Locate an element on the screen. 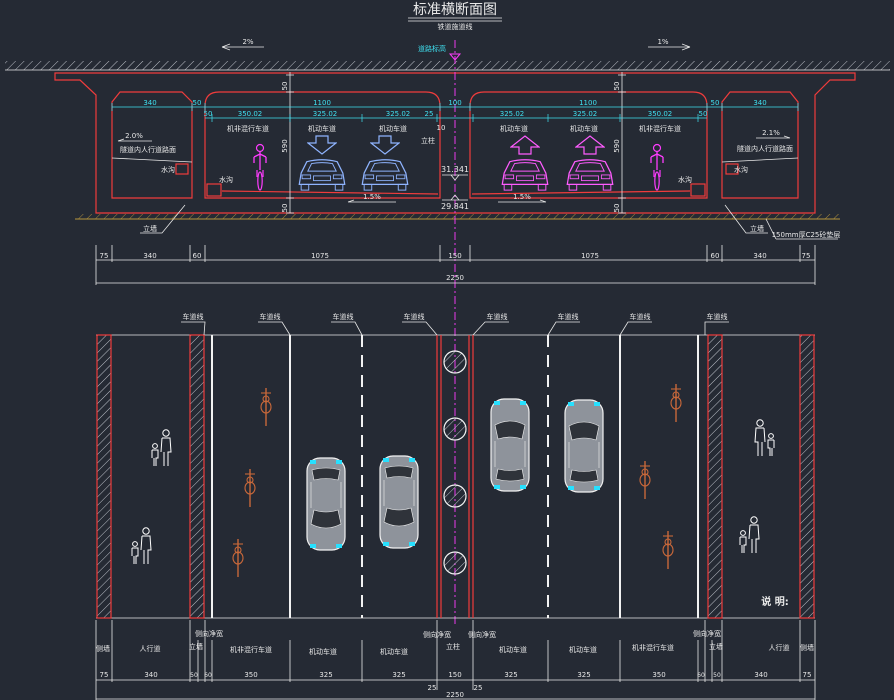 The width and height of the screenshot is (894, 700). left-sidewalk-chamber is located at coordinates (152, 145).